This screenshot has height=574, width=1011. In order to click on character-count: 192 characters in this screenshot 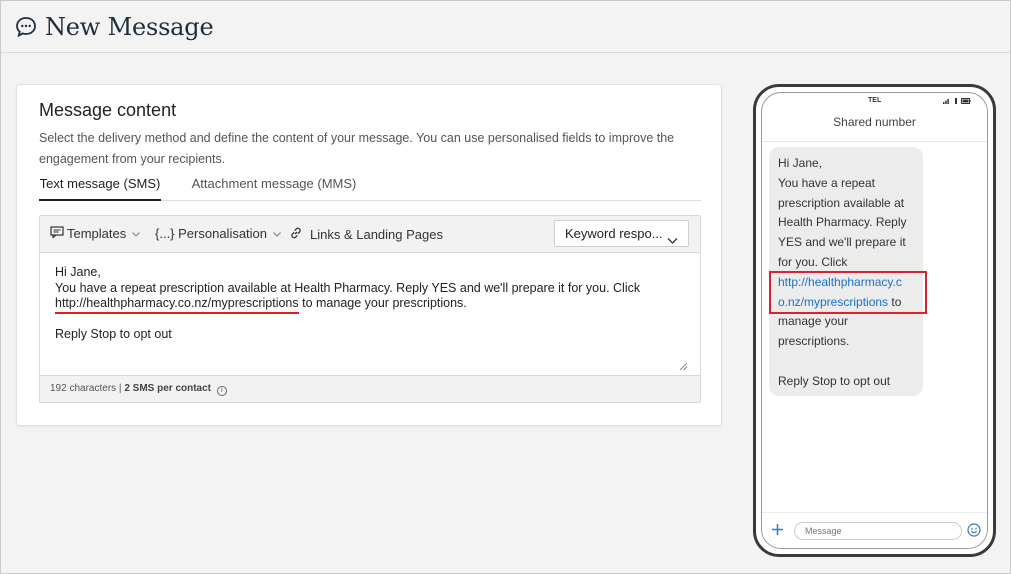, I will do `click(83, 388)`.